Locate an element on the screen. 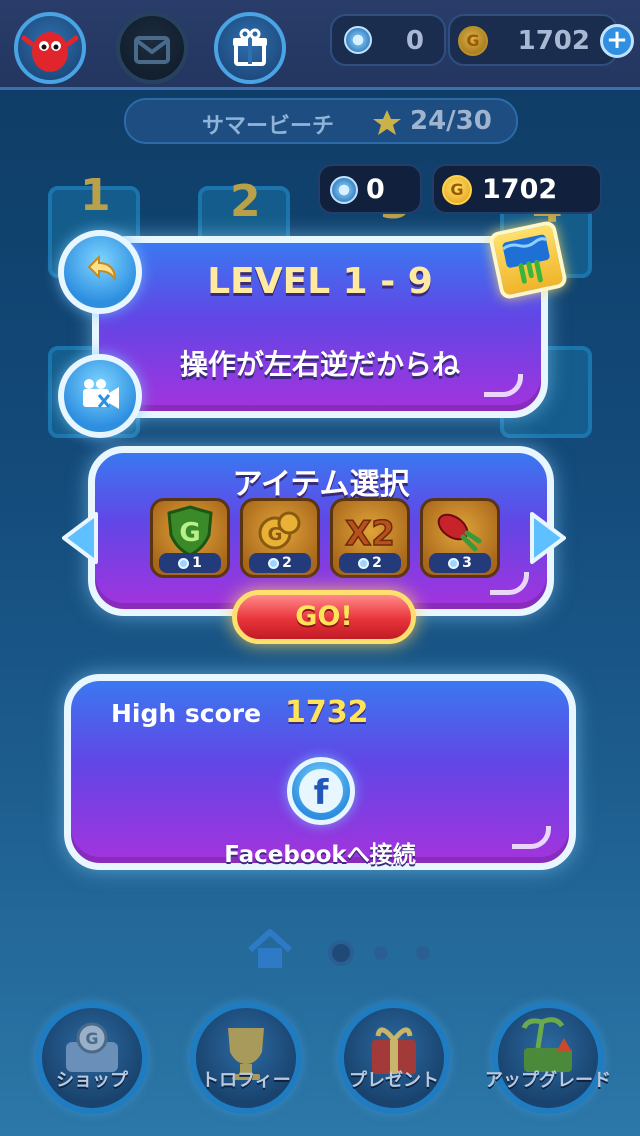 The image size is (640, 1136). item-rocket-button: 3 is located at coordinates (460, 538).